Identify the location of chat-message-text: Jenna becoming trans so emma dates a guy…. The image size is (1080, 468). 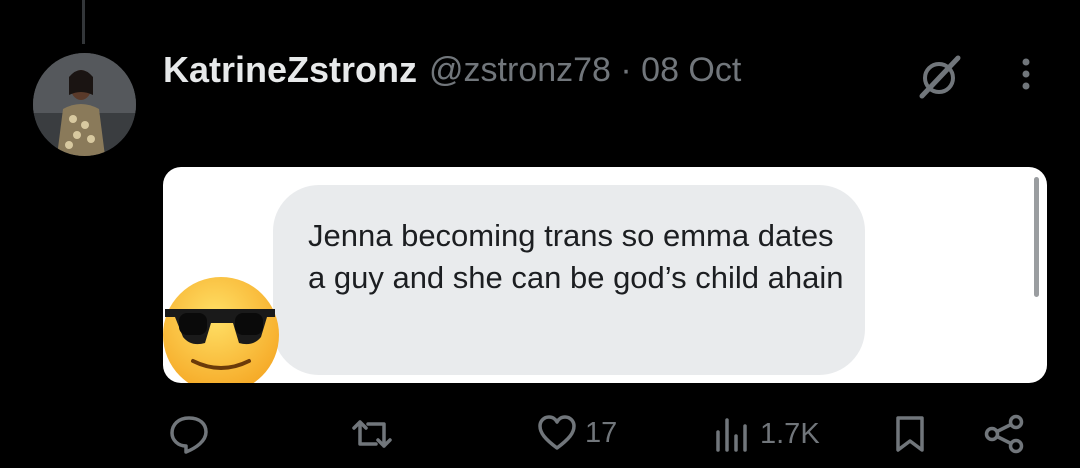
(576, 256).